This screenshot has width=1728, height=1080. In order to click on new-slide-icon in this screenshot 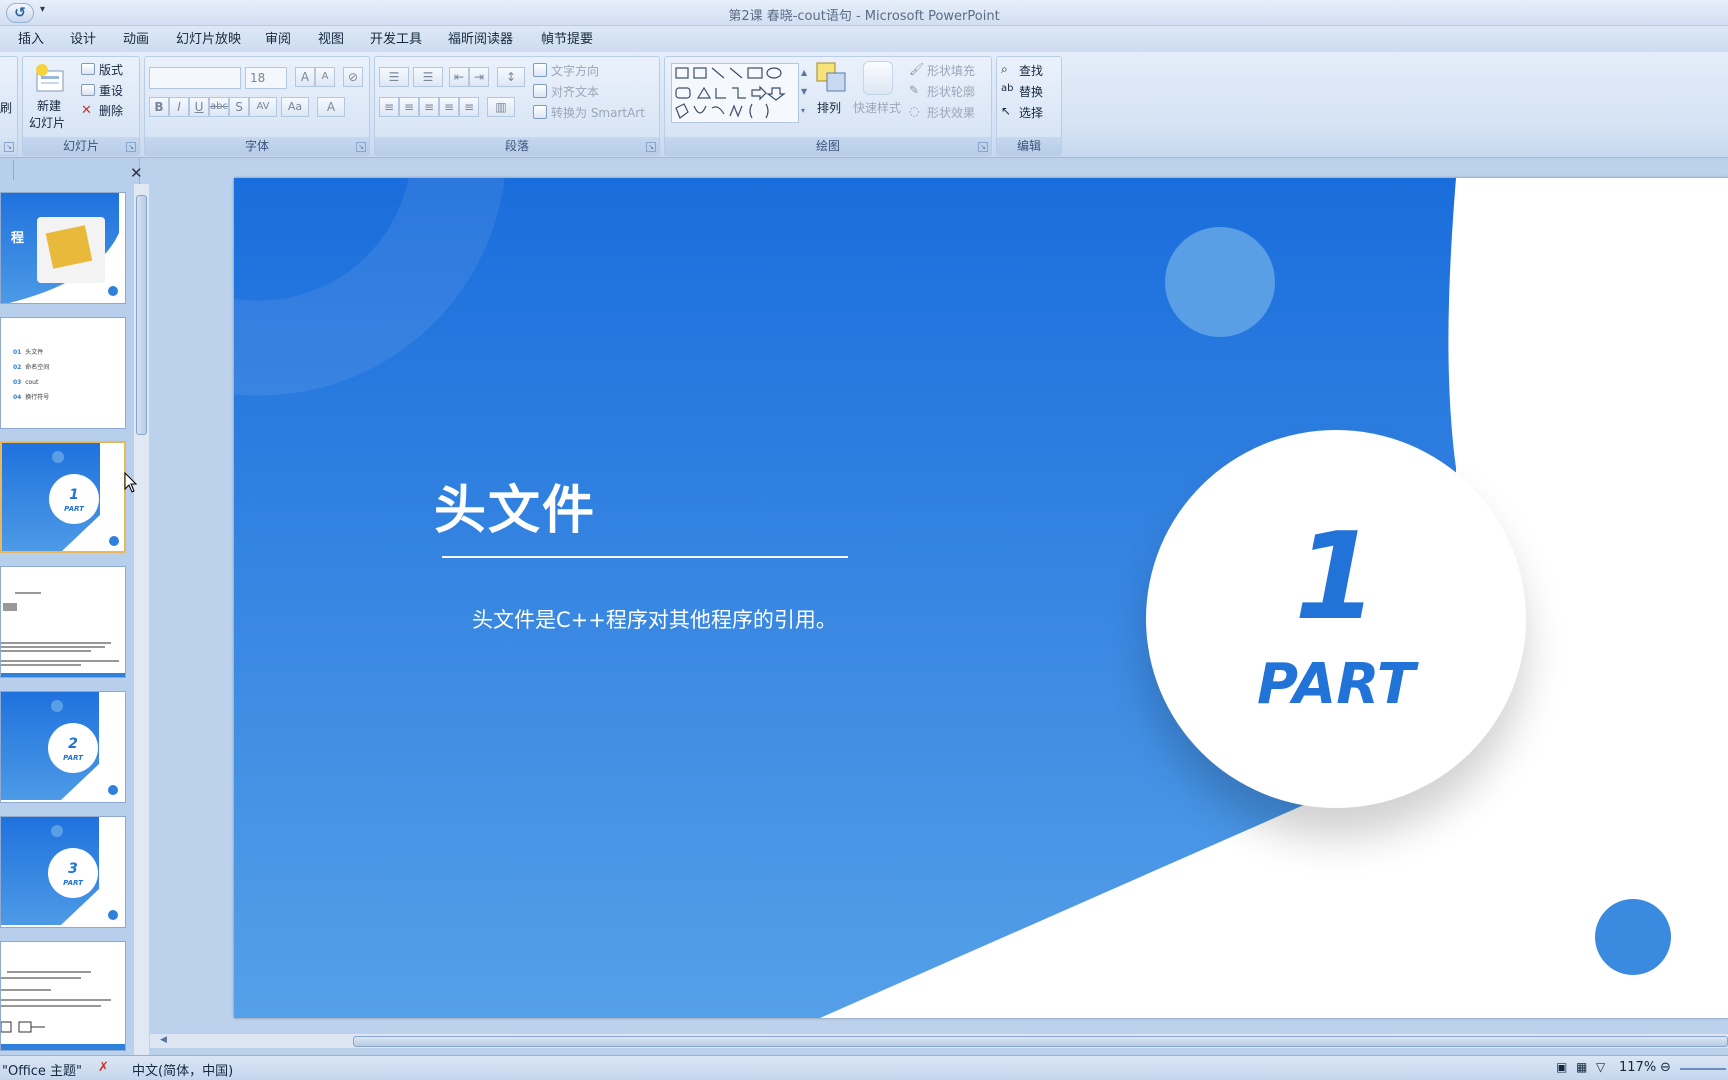, I will do `click(49, 78)`.